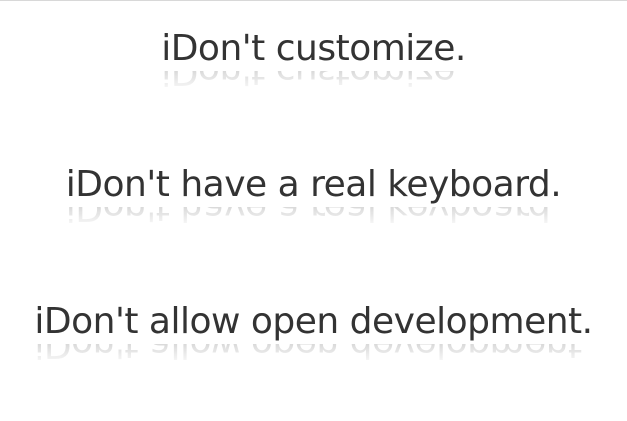 This screenshot has height=421, width=627. What do you see at coordinates (313, 48) in the screenshot?
I see `slogan-text: iDon't customize.` at bounding box center [313, 48].